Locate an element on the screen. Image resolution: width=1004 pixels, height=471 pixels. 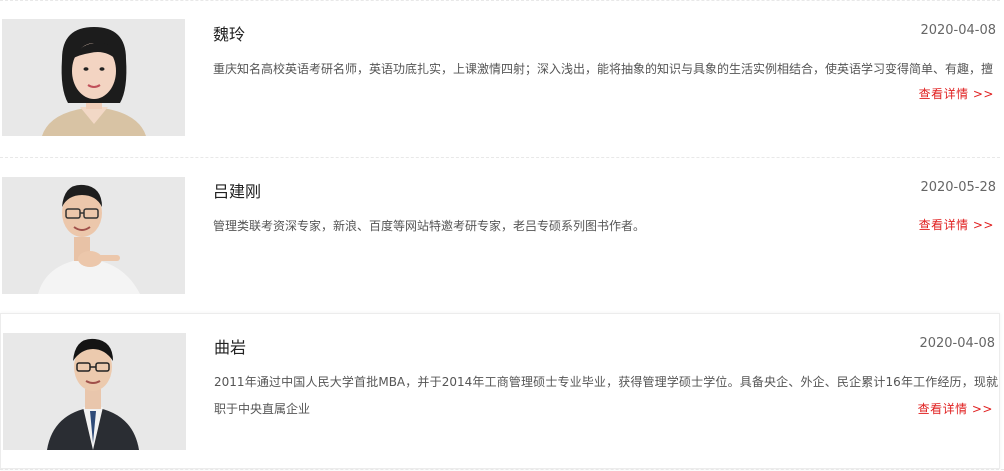
teacher-name: 吕建刚 is located at coordinates (237, 190).